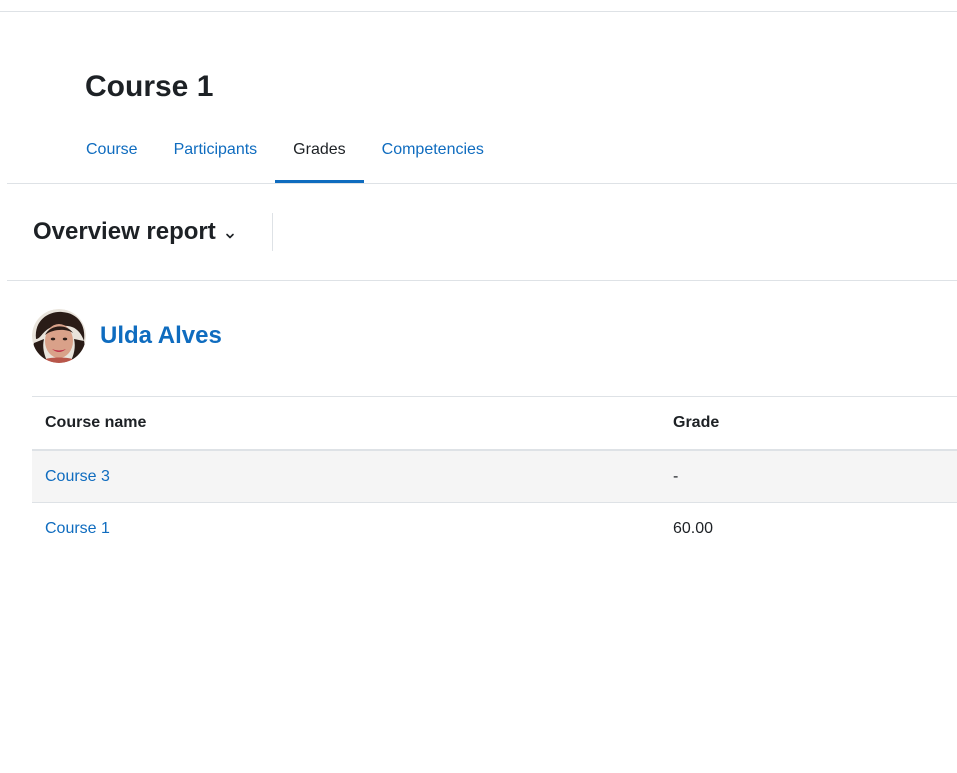  Describe the element at coordinates (482, 183) in the screenshot. I see `nav-divider` at that location.